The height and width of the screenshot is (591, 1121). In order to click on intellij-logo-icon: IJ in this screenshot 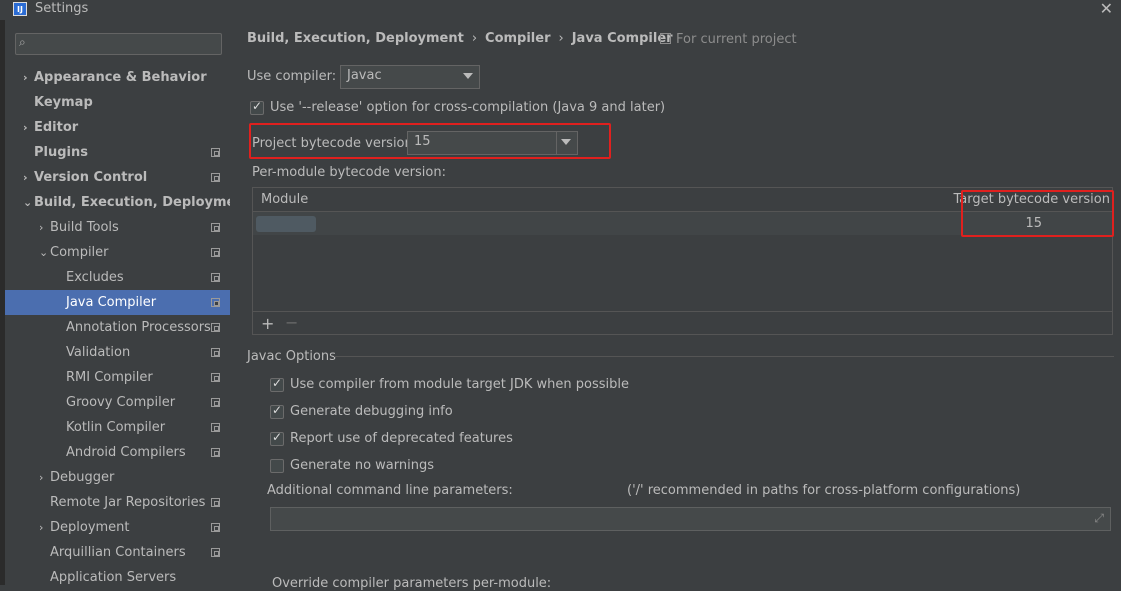, I will do `click(20, 9)`.